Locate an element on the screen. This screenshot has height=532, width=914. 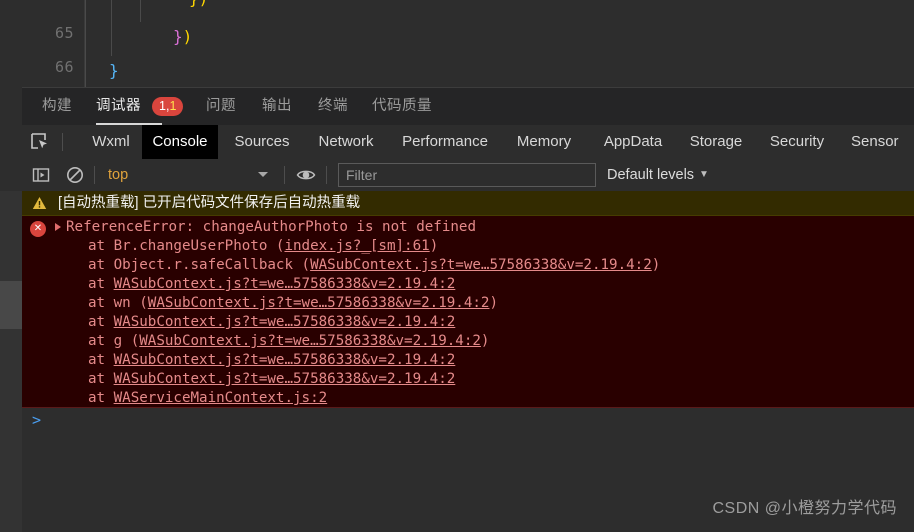
console-scrollbar-thumb is located at coordinates (11, 305).